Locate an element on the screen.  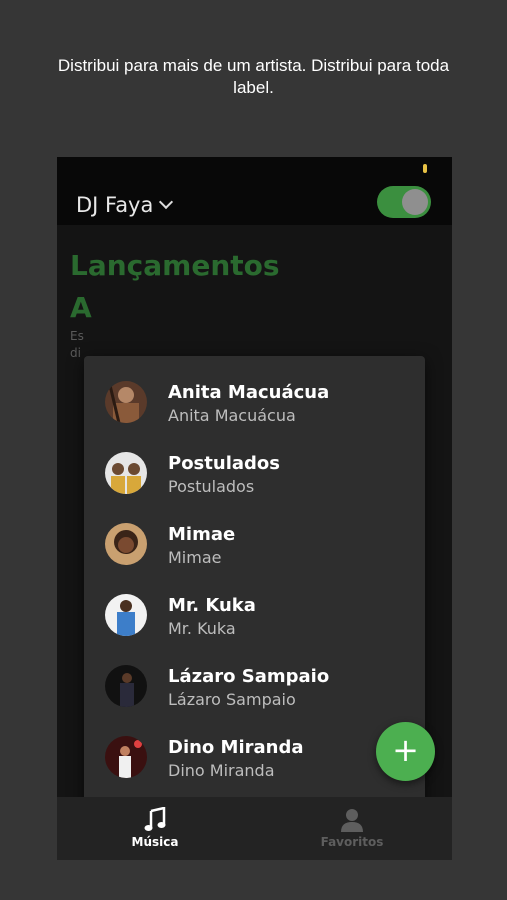
artist-name: Anita Macuácua is located at coordinates (249, 392).